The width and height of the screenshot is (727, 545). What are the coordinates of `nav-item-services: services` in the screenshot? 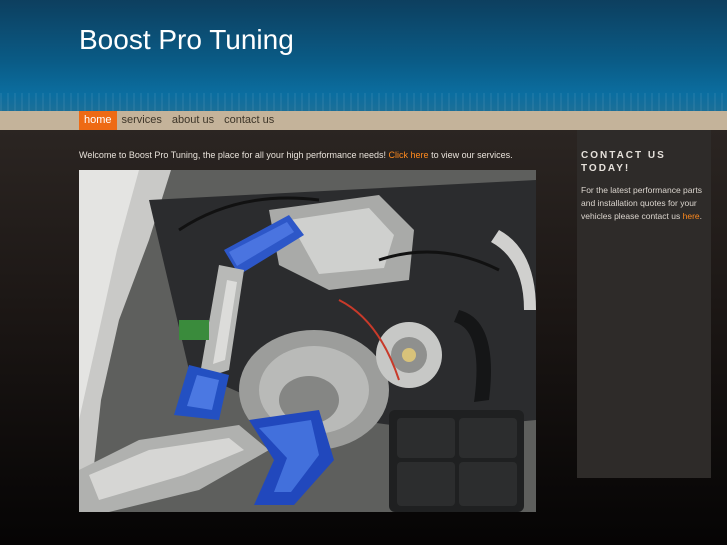 It's located at (142, 120).